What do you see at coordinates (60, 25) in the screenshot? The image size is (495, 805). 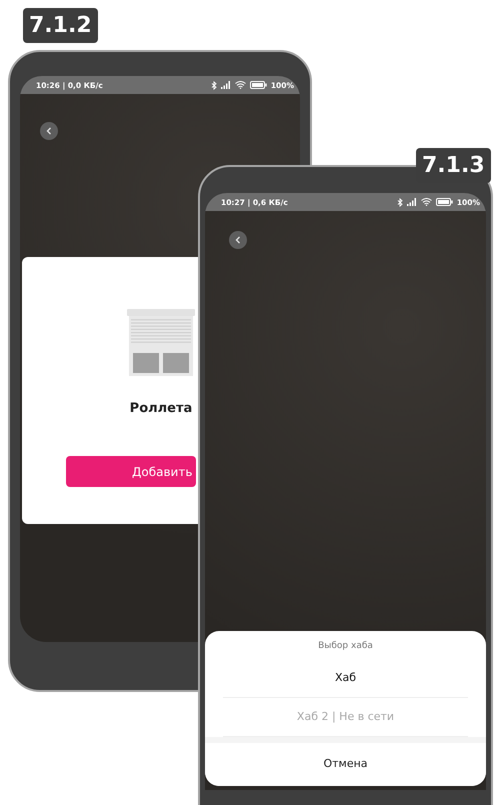 I see `step-label: 7.1.2` at bounding box center [60, 25].